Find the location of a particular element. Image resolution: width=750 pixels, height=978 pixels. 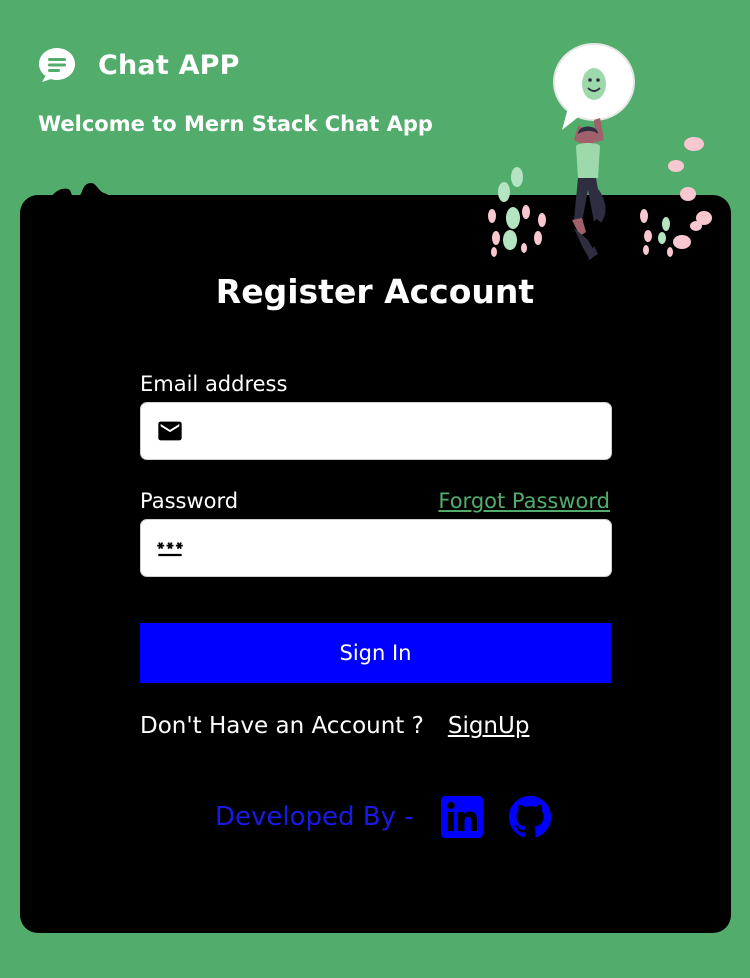

password-field is located at coordinates (397, 548).